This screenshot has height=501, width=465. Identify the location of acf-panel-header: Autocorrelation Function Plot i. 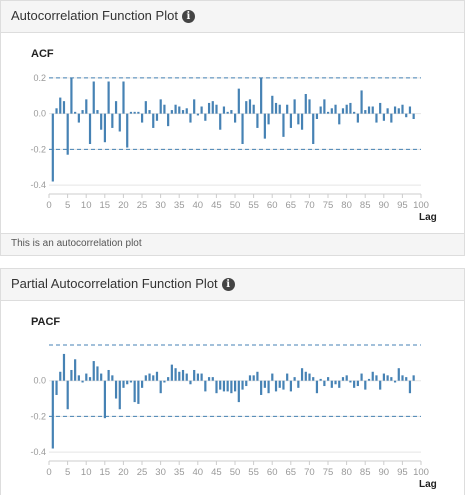
(232, 17).